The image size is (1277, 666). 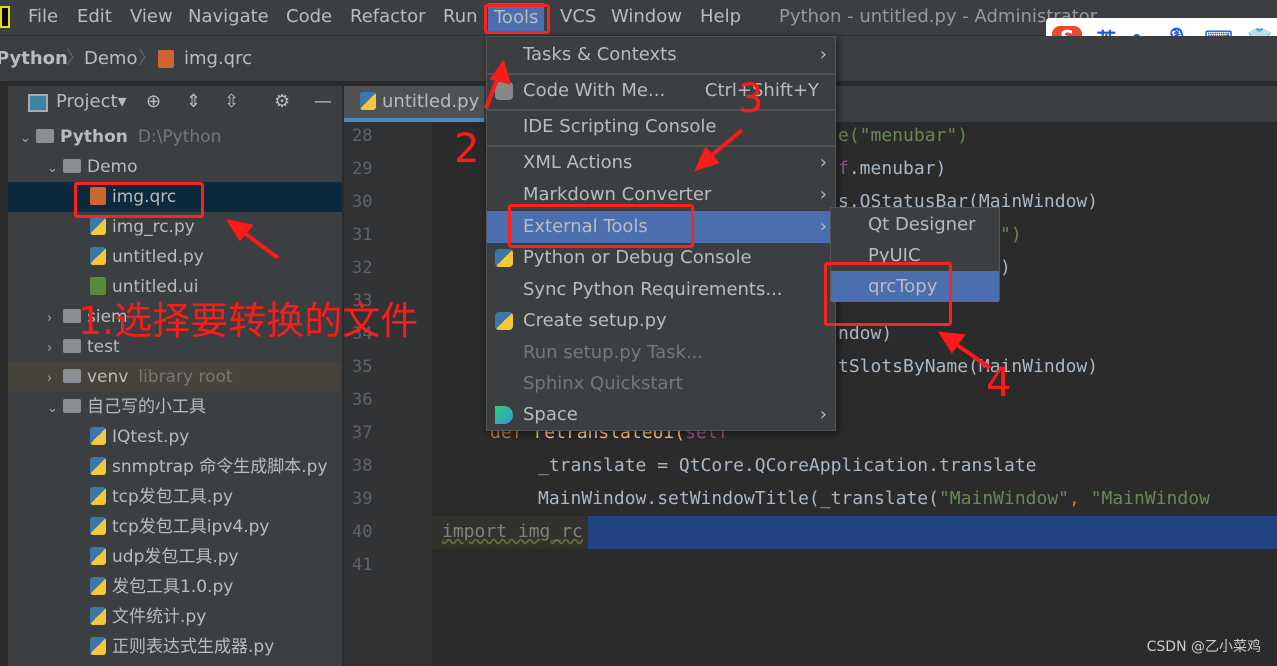 I want to click on watermark: CSDN @乙小菜鸡, so click(x=1203, y=647).